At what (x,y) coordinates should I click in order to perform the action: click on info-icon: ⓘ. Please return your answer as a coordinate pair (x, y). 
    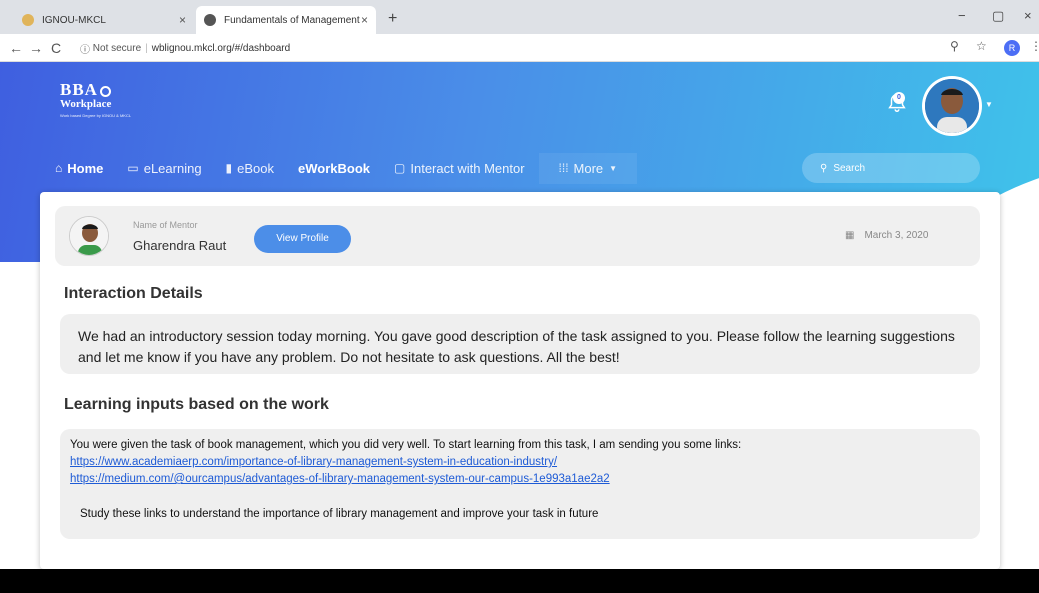
    Looking at the image, I should click on (85, 50).